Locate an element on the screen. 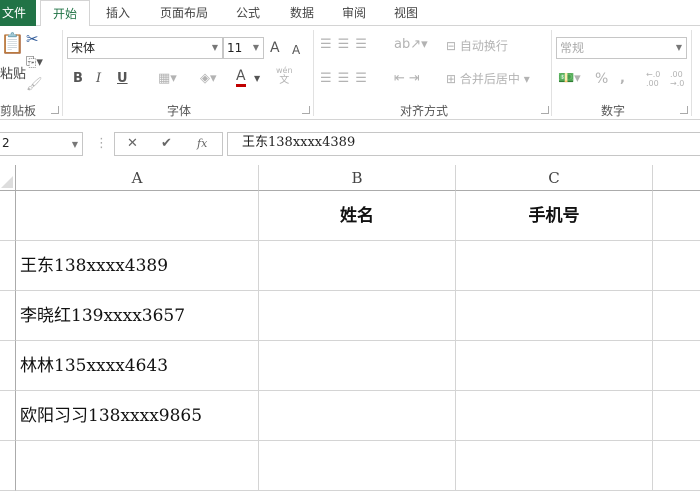 Image resolution: width=700 pixels, height=500 pixels. tab-review: 审阅 is located at coordinates (354, 13).